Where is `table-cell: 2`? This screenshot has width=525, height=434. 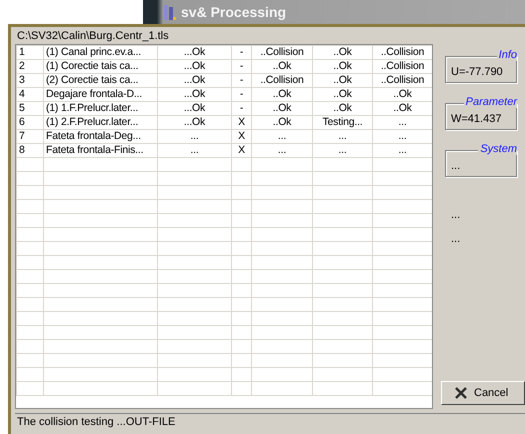
table-cell: 2 is located at coordinates (30, 67).